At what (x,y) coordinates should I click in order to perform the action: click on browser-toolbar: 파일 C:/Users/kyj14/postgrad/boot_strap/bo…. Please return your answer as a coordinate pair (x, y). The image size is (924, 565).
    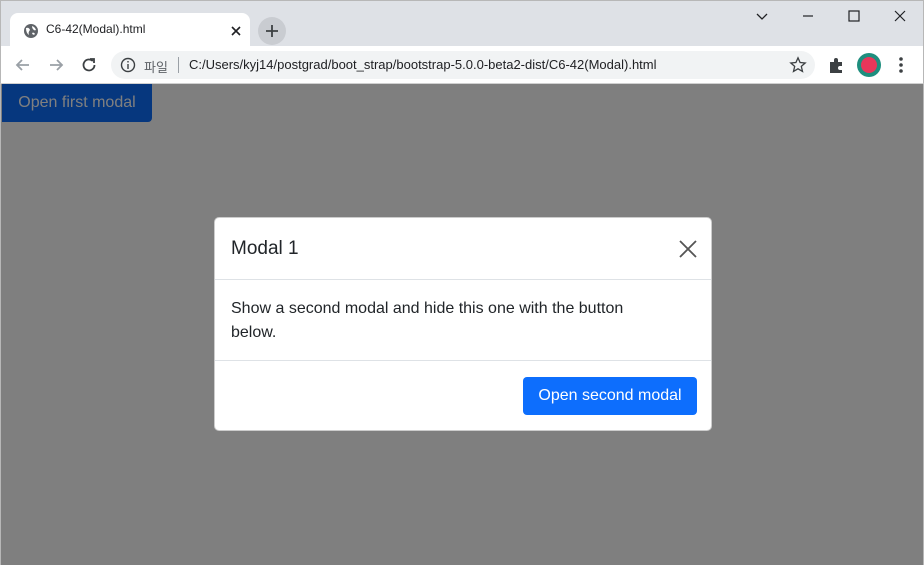
    Looking at the image, I should click on (462, 65).